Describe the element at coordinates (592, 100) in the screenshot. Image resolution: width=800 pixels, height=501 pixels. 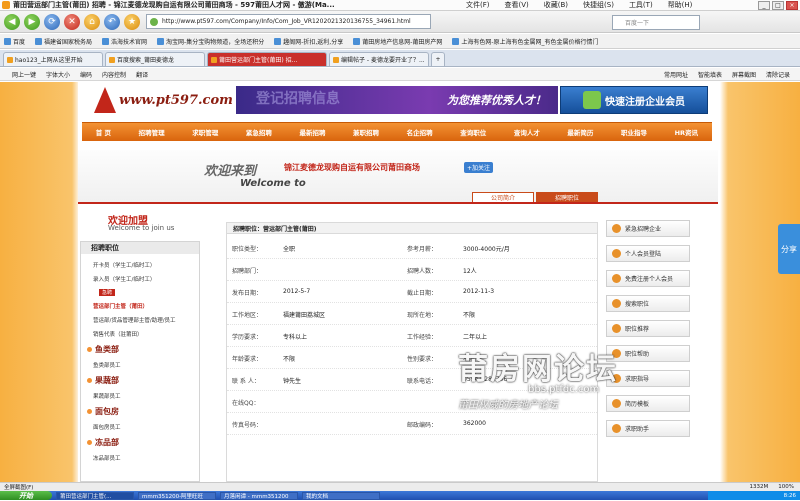
I see `register-icon` at that location.